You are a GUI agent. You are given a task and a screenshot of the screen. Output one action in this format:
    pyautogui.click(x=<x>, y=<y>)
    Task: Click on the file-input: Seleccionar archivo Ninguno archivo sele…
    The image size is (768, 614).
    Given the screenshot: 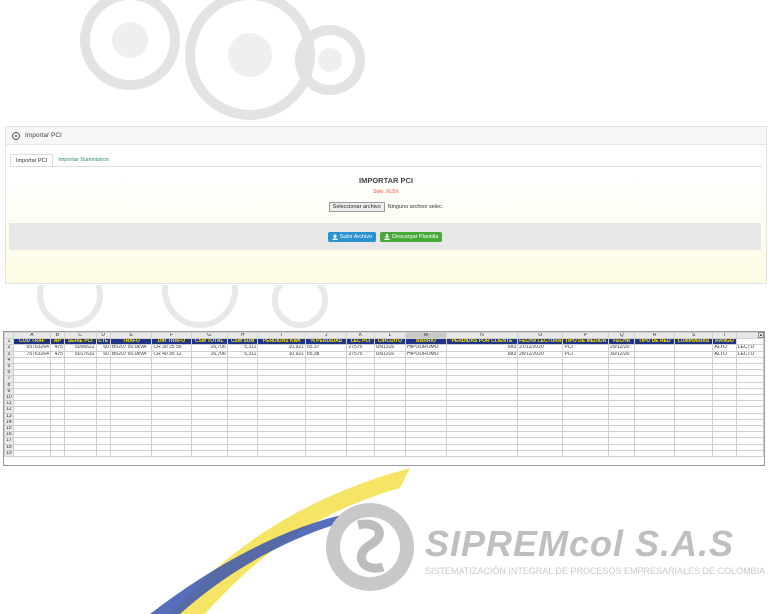 What is the action you would take?
    pyautogui.click(x=386, y=207)
    